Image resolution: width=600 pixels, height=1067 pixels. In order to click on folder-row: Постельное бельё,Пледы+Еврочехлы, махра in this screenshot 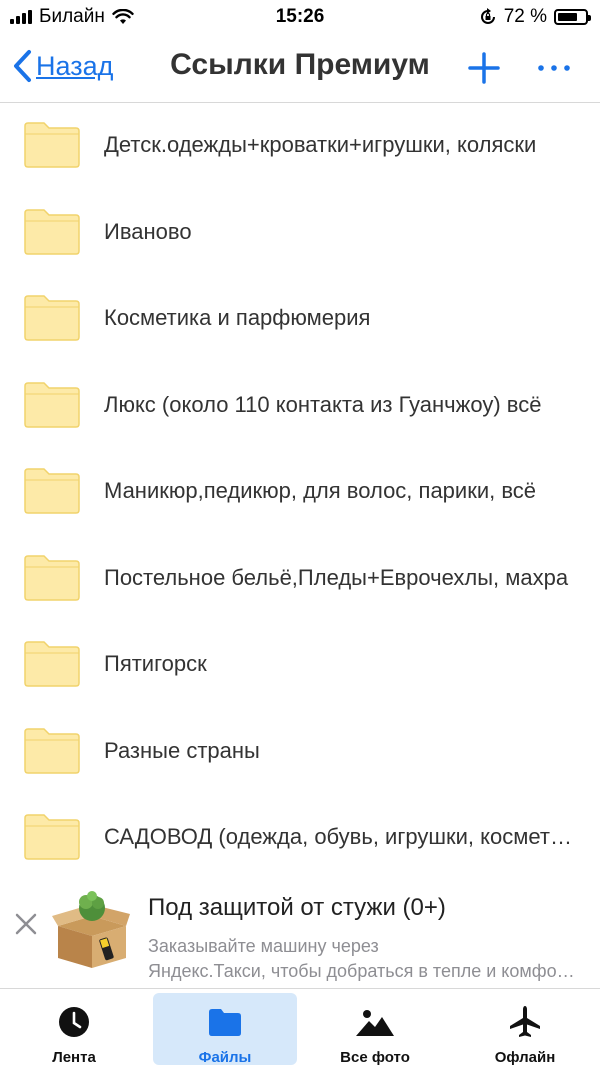, I will do `click(300, 578)`.